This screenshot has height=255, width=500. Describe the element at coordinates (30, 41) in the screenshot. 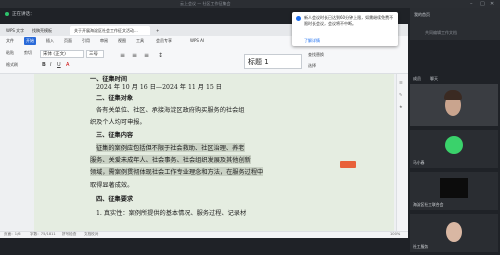

I see `menu-home: 开始` at that location.